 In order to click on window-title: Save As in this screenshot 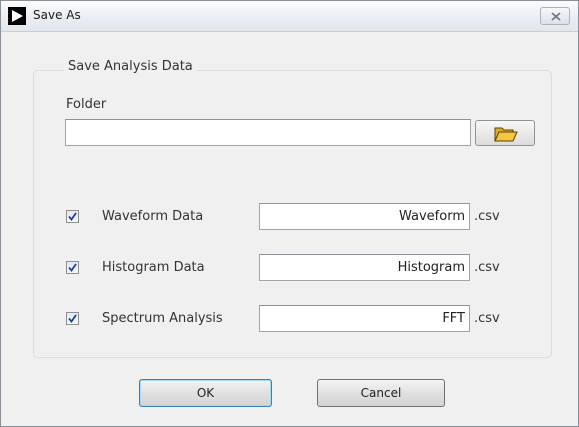, I will do `click(57, 15)`.